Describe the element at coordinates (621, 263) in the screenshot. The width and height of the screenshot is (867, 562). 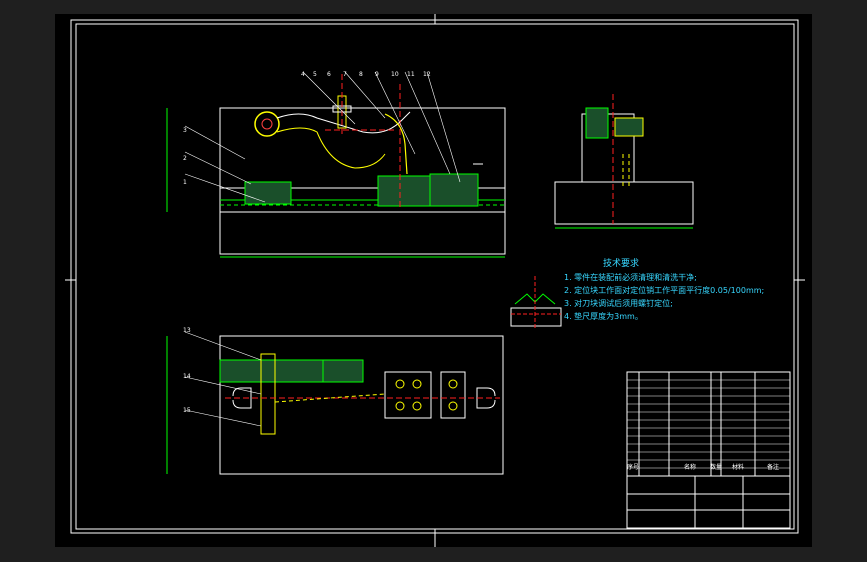
I see `tech-requirements-title: 技术要求` at that location.